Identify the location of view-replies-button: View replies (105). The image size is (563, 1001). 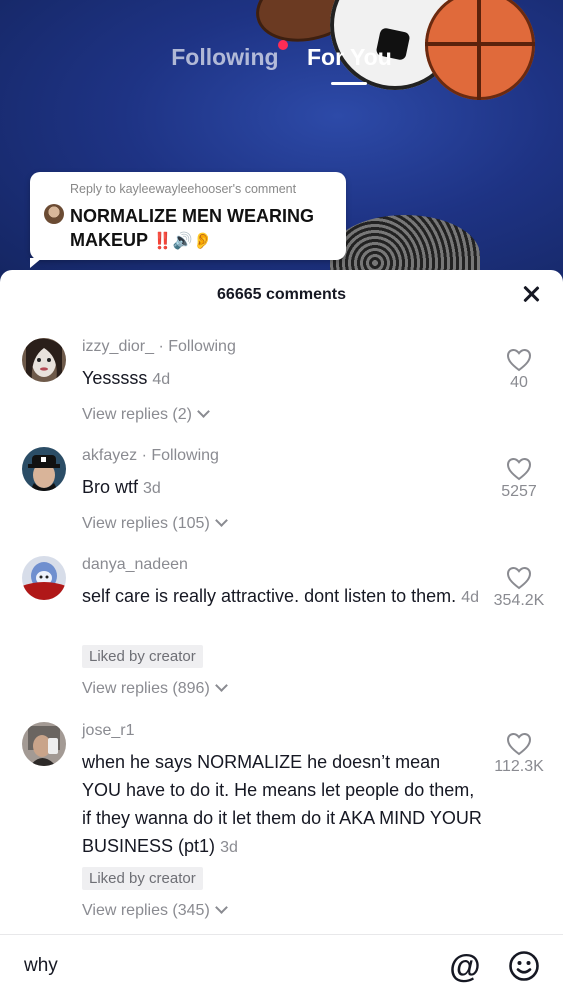
(155, 523).